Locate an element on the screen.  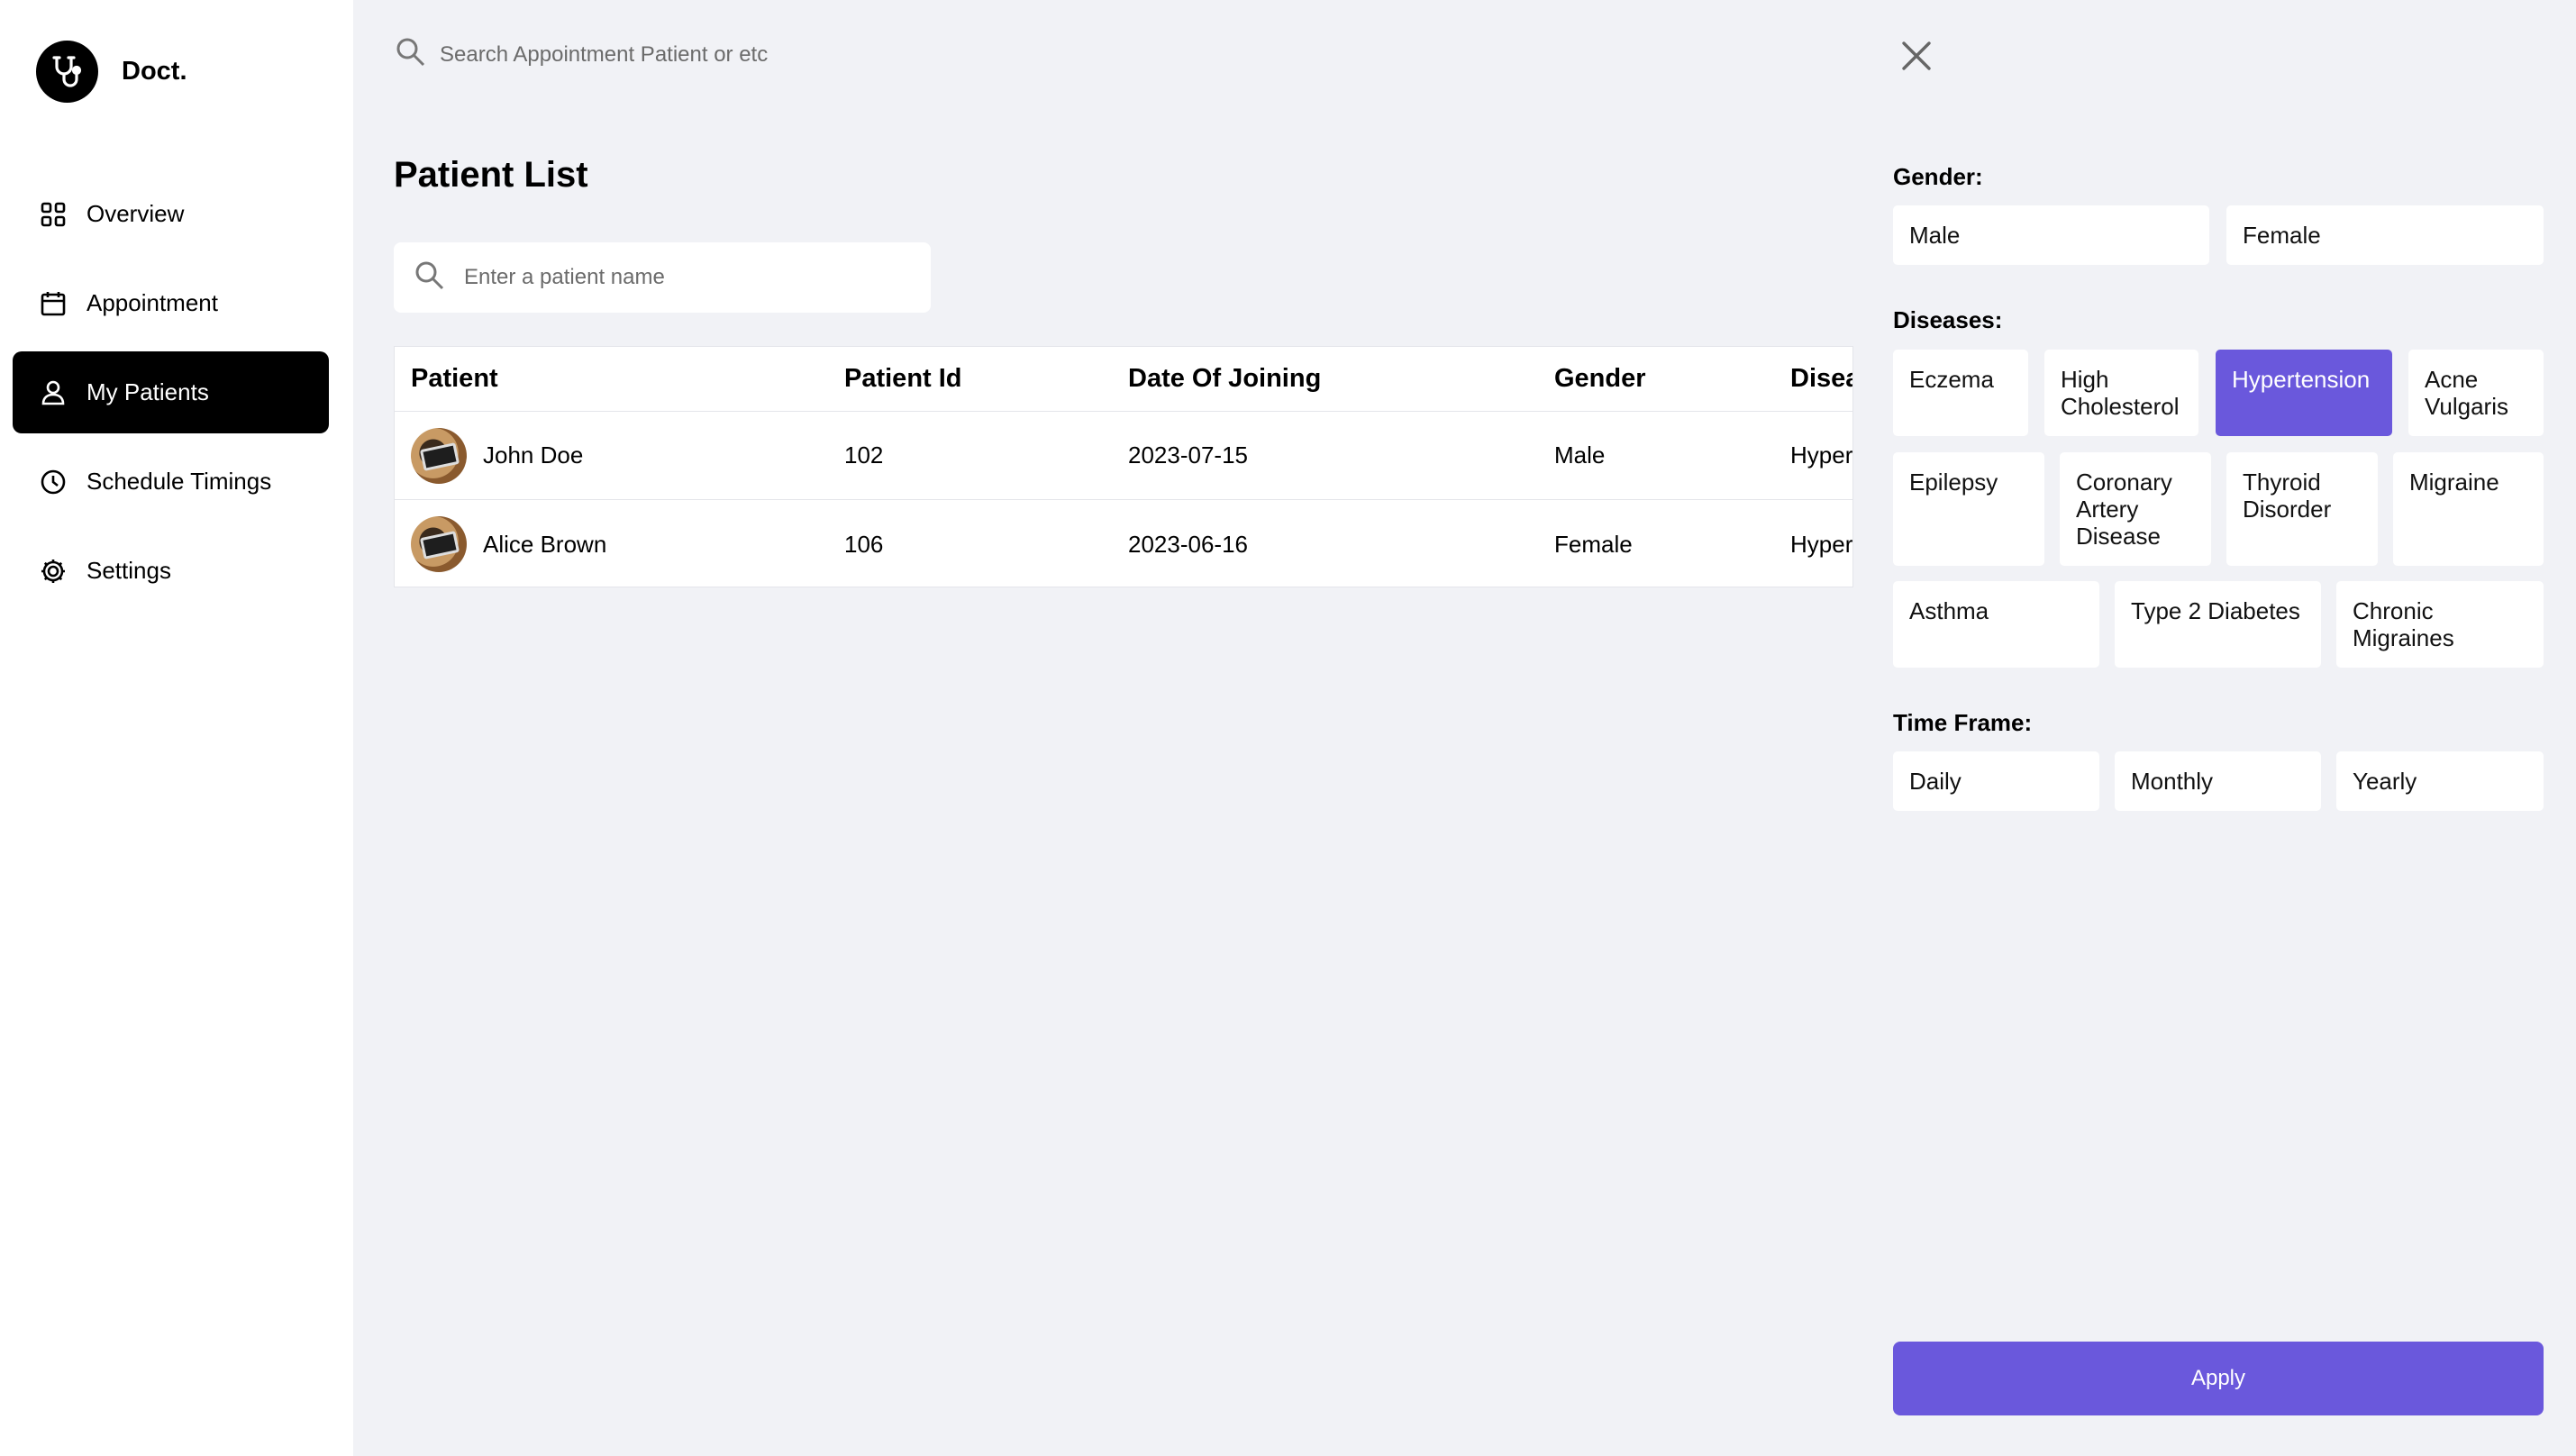
sidebar-item-overview: Overview is located at coordinates (171, 214).